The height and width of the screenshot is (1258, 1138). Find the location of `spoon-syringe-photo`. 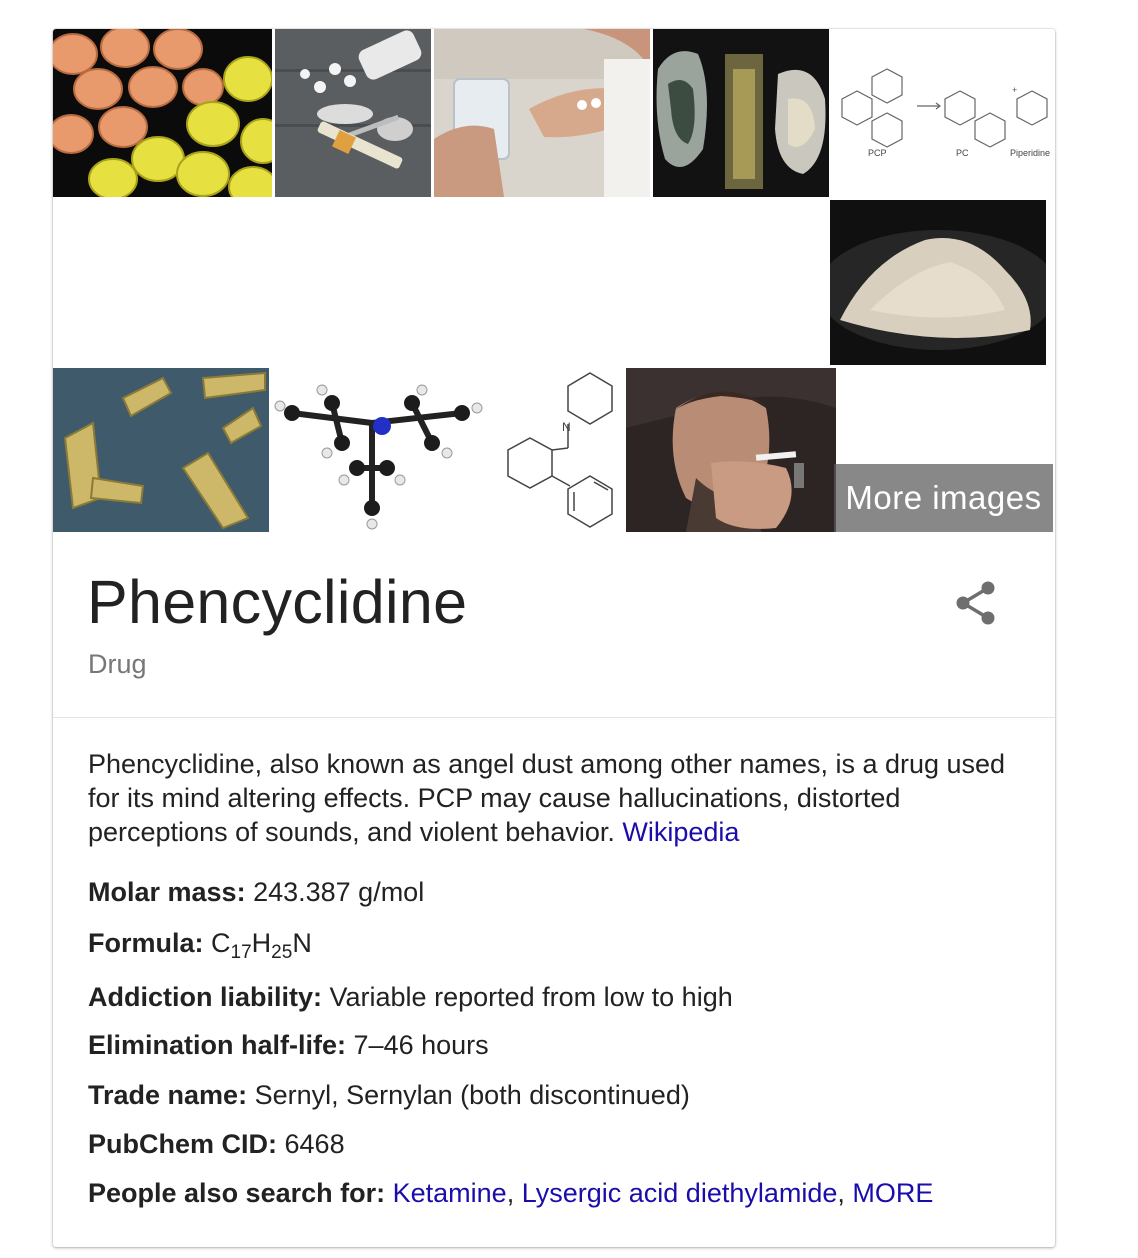

spoon-syringe-photo is located at coordinates (353, 113).